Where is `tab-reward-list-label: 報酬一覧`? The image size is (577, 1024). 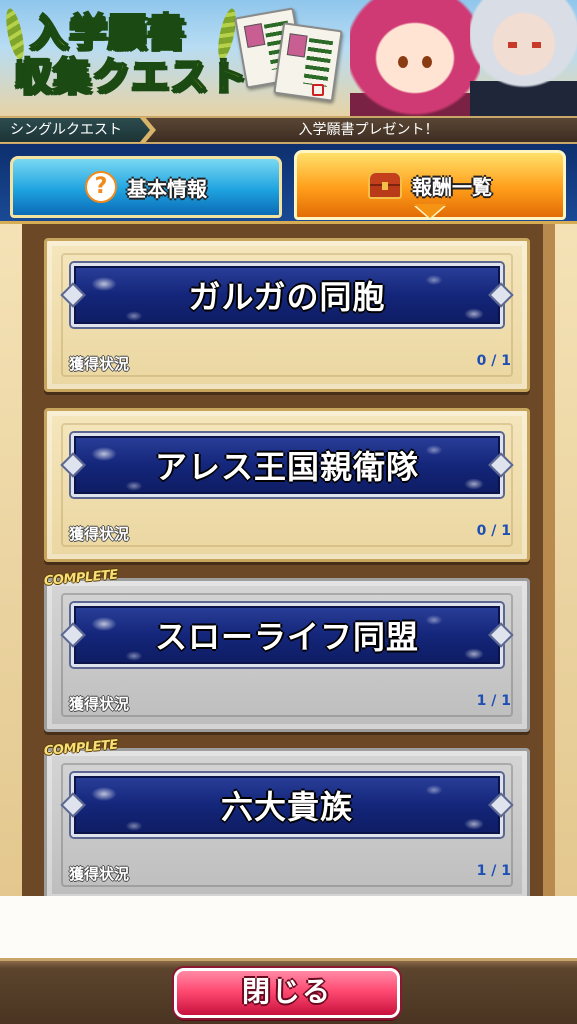 tab-reward-list-label: 報酬一覧 is located at coordinates (452, 186).